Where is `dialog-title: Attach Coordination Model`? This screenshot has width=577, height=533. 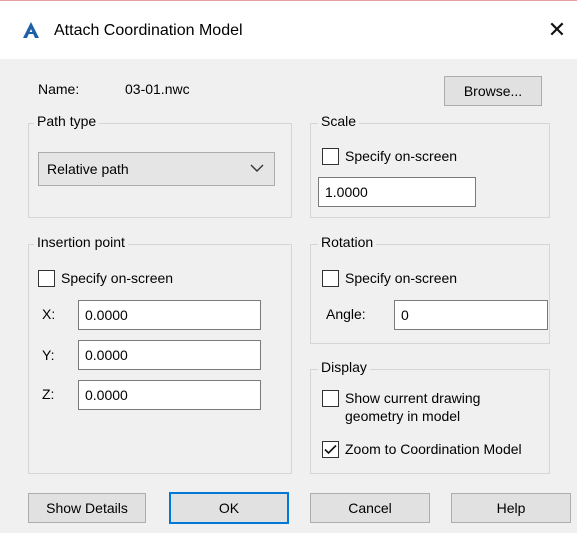 dialog-title: Attach Coordination Model is located at coordinates (148, 30).